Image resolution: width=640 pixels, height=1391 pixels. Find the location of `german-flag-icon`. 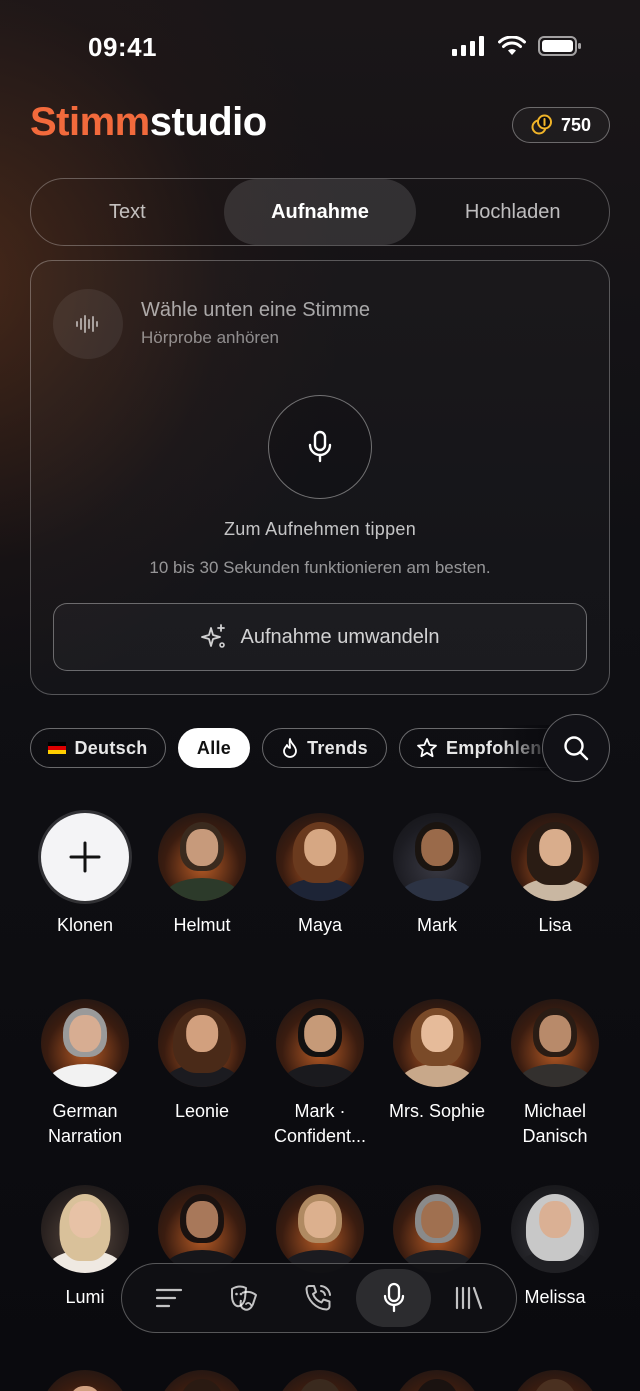

german-flag-icon is located at coordinates (57, 748).